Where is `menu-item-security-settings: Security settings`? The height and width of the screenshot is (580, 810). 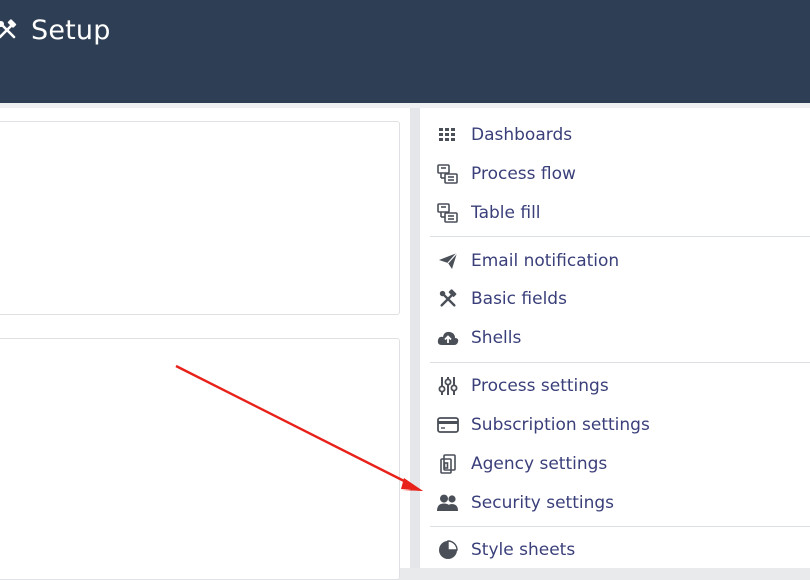
menu-item-security-settings: Security settings is located at coordinates (525, 503).